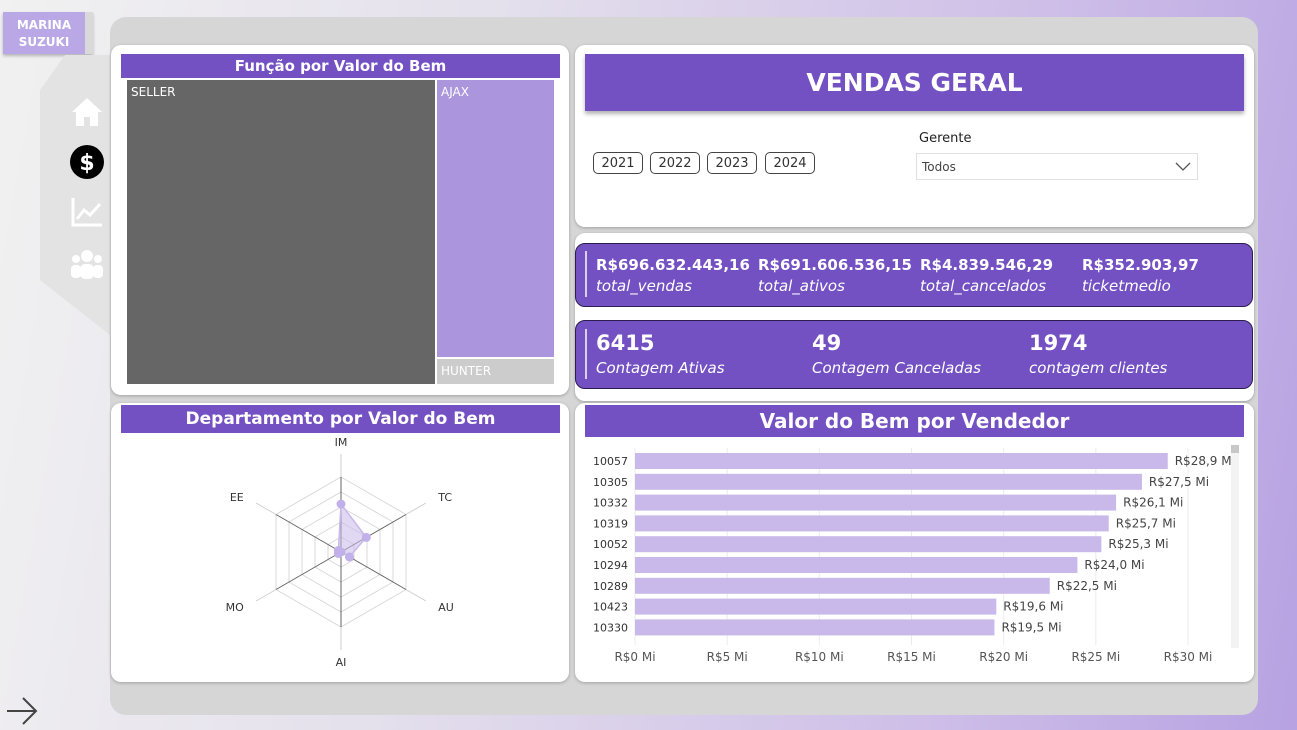  What do you see at coordinates (1179, 482) in the screenshot?
I see `bar-value-label: R$27,5 Mi` at bounding box center [1179, 482].